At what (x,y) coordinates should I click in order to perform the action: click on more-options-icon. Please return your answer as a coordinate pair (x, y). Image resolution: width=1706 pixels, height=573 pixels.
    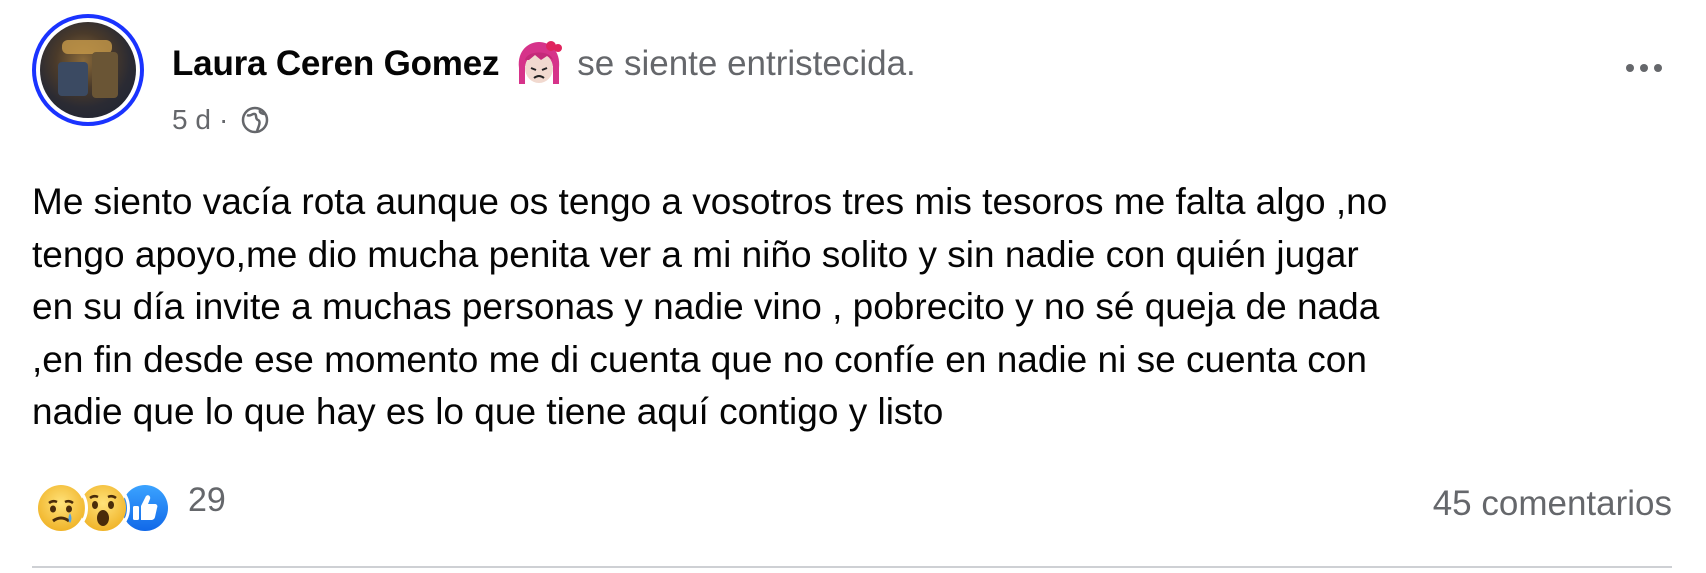
    Looking at the image, I should click on (1630, 68).